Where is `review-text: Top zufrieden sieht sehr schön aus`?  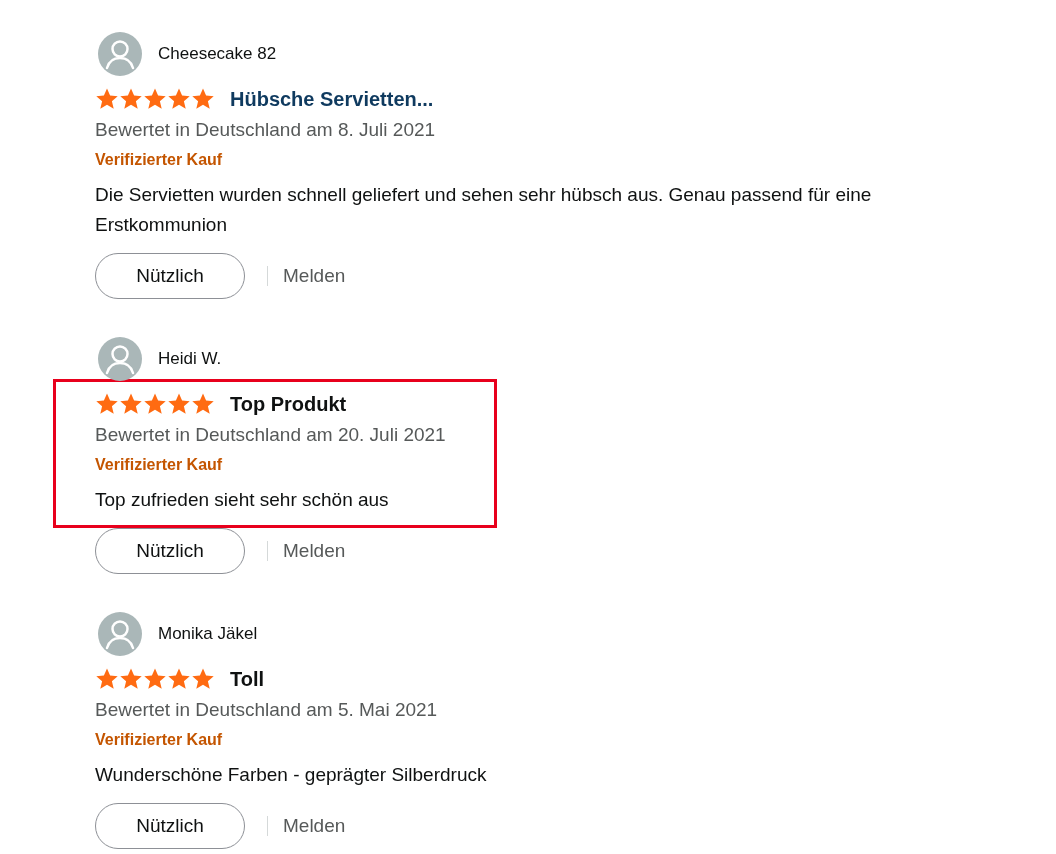 review-text: Top zufrieden sieht sehr schön aus is located at coordinates (242, 500).